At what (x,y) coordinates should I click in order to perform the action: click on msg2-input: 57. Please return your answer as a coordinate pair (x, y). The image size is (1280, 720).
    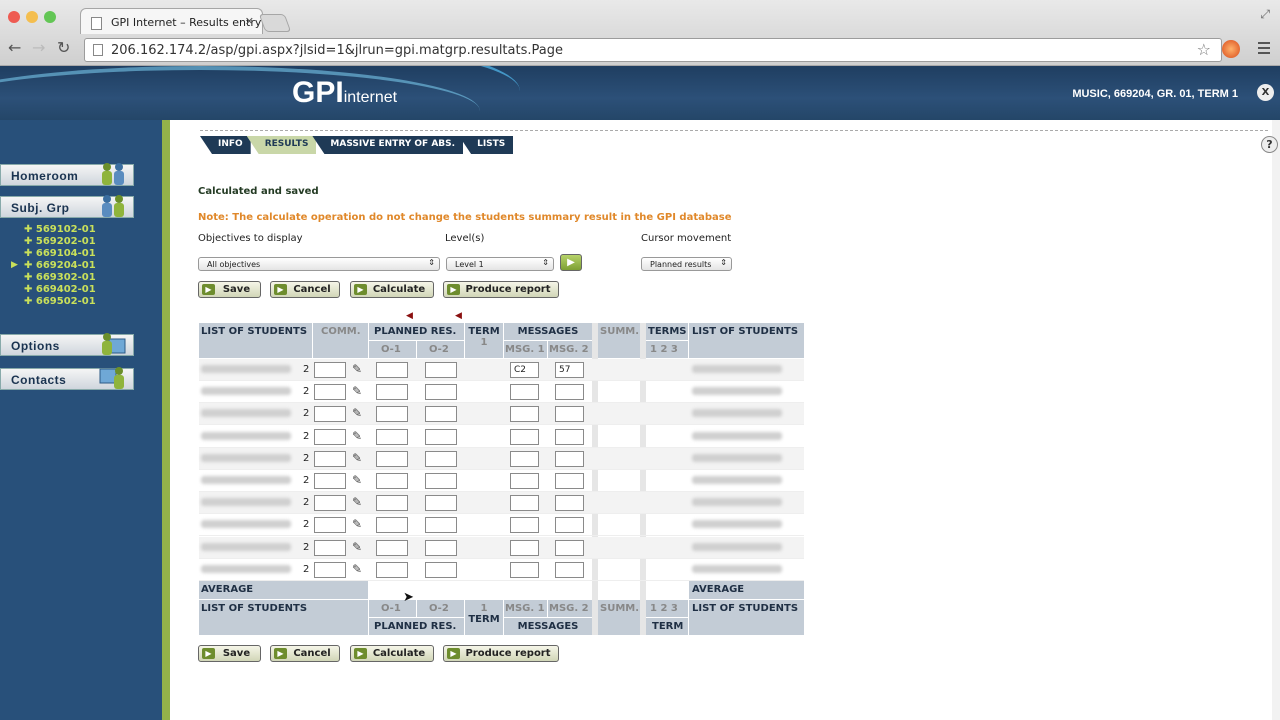
    Looking at the image, I should click on (569, 370).